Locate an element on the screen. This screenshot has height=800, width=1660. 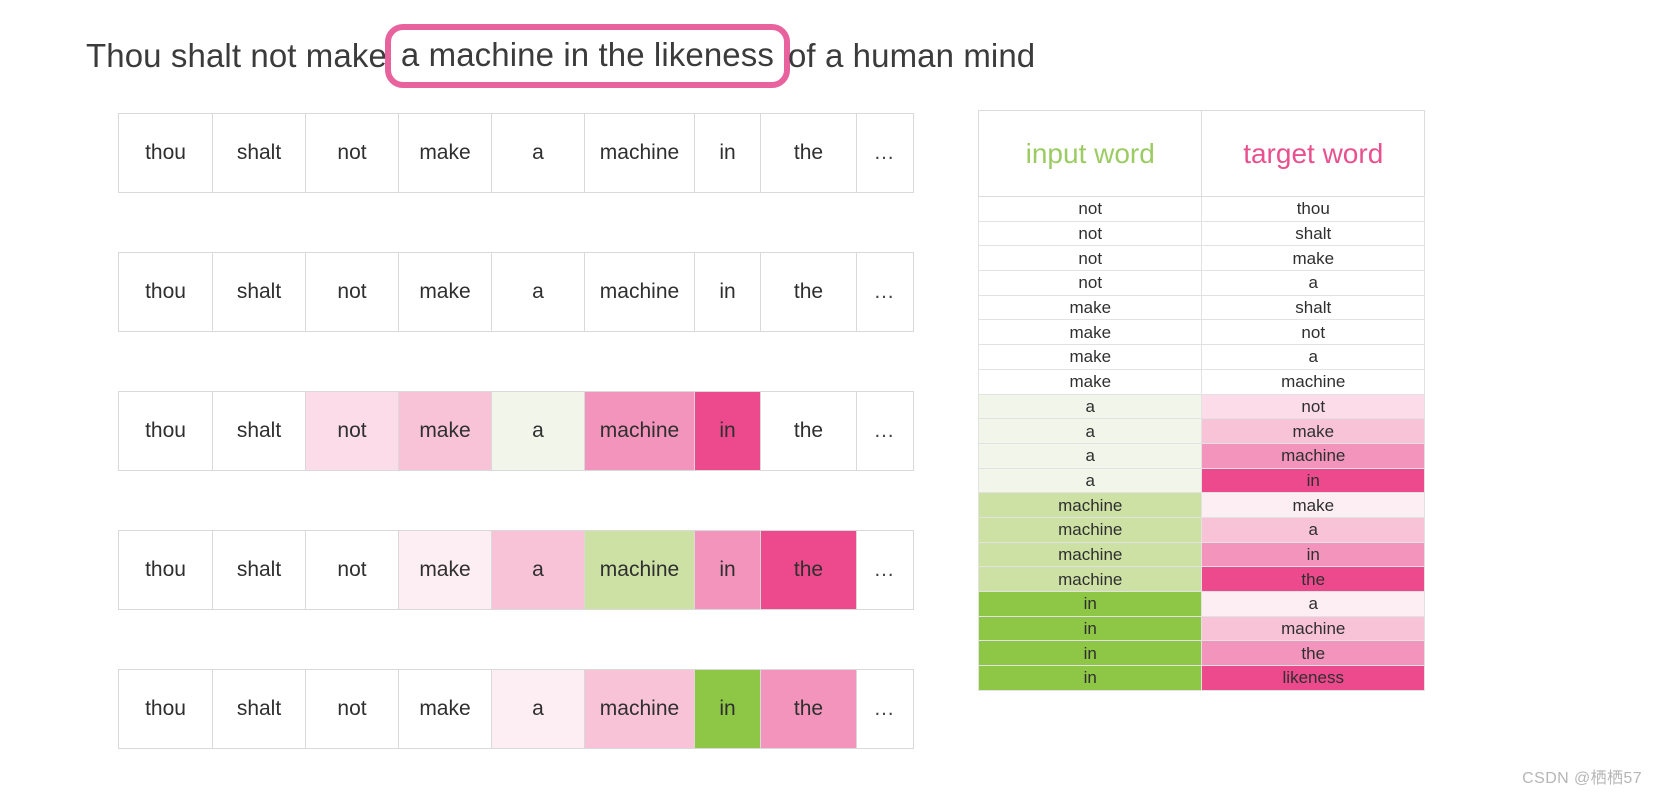
table-head: input word target word is located at coordinates (1201, 153).